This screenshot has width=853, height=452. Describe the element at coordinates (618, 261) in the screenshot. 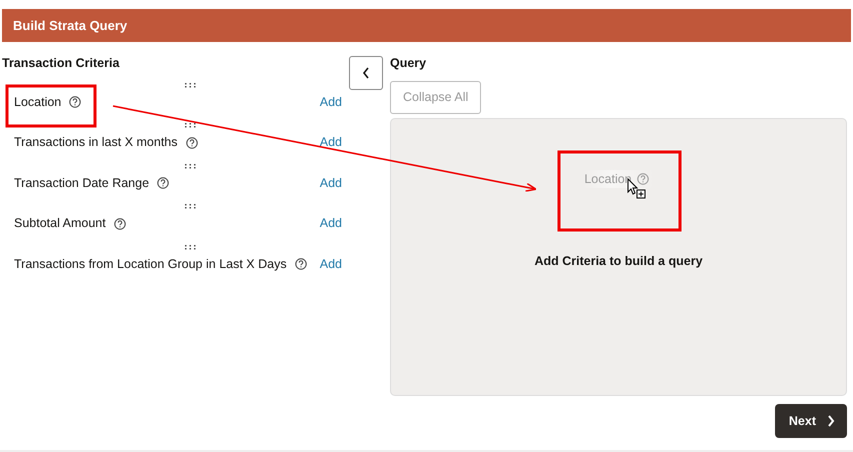

I see `empty-query-message: Add Criteria to build a query` at that location.